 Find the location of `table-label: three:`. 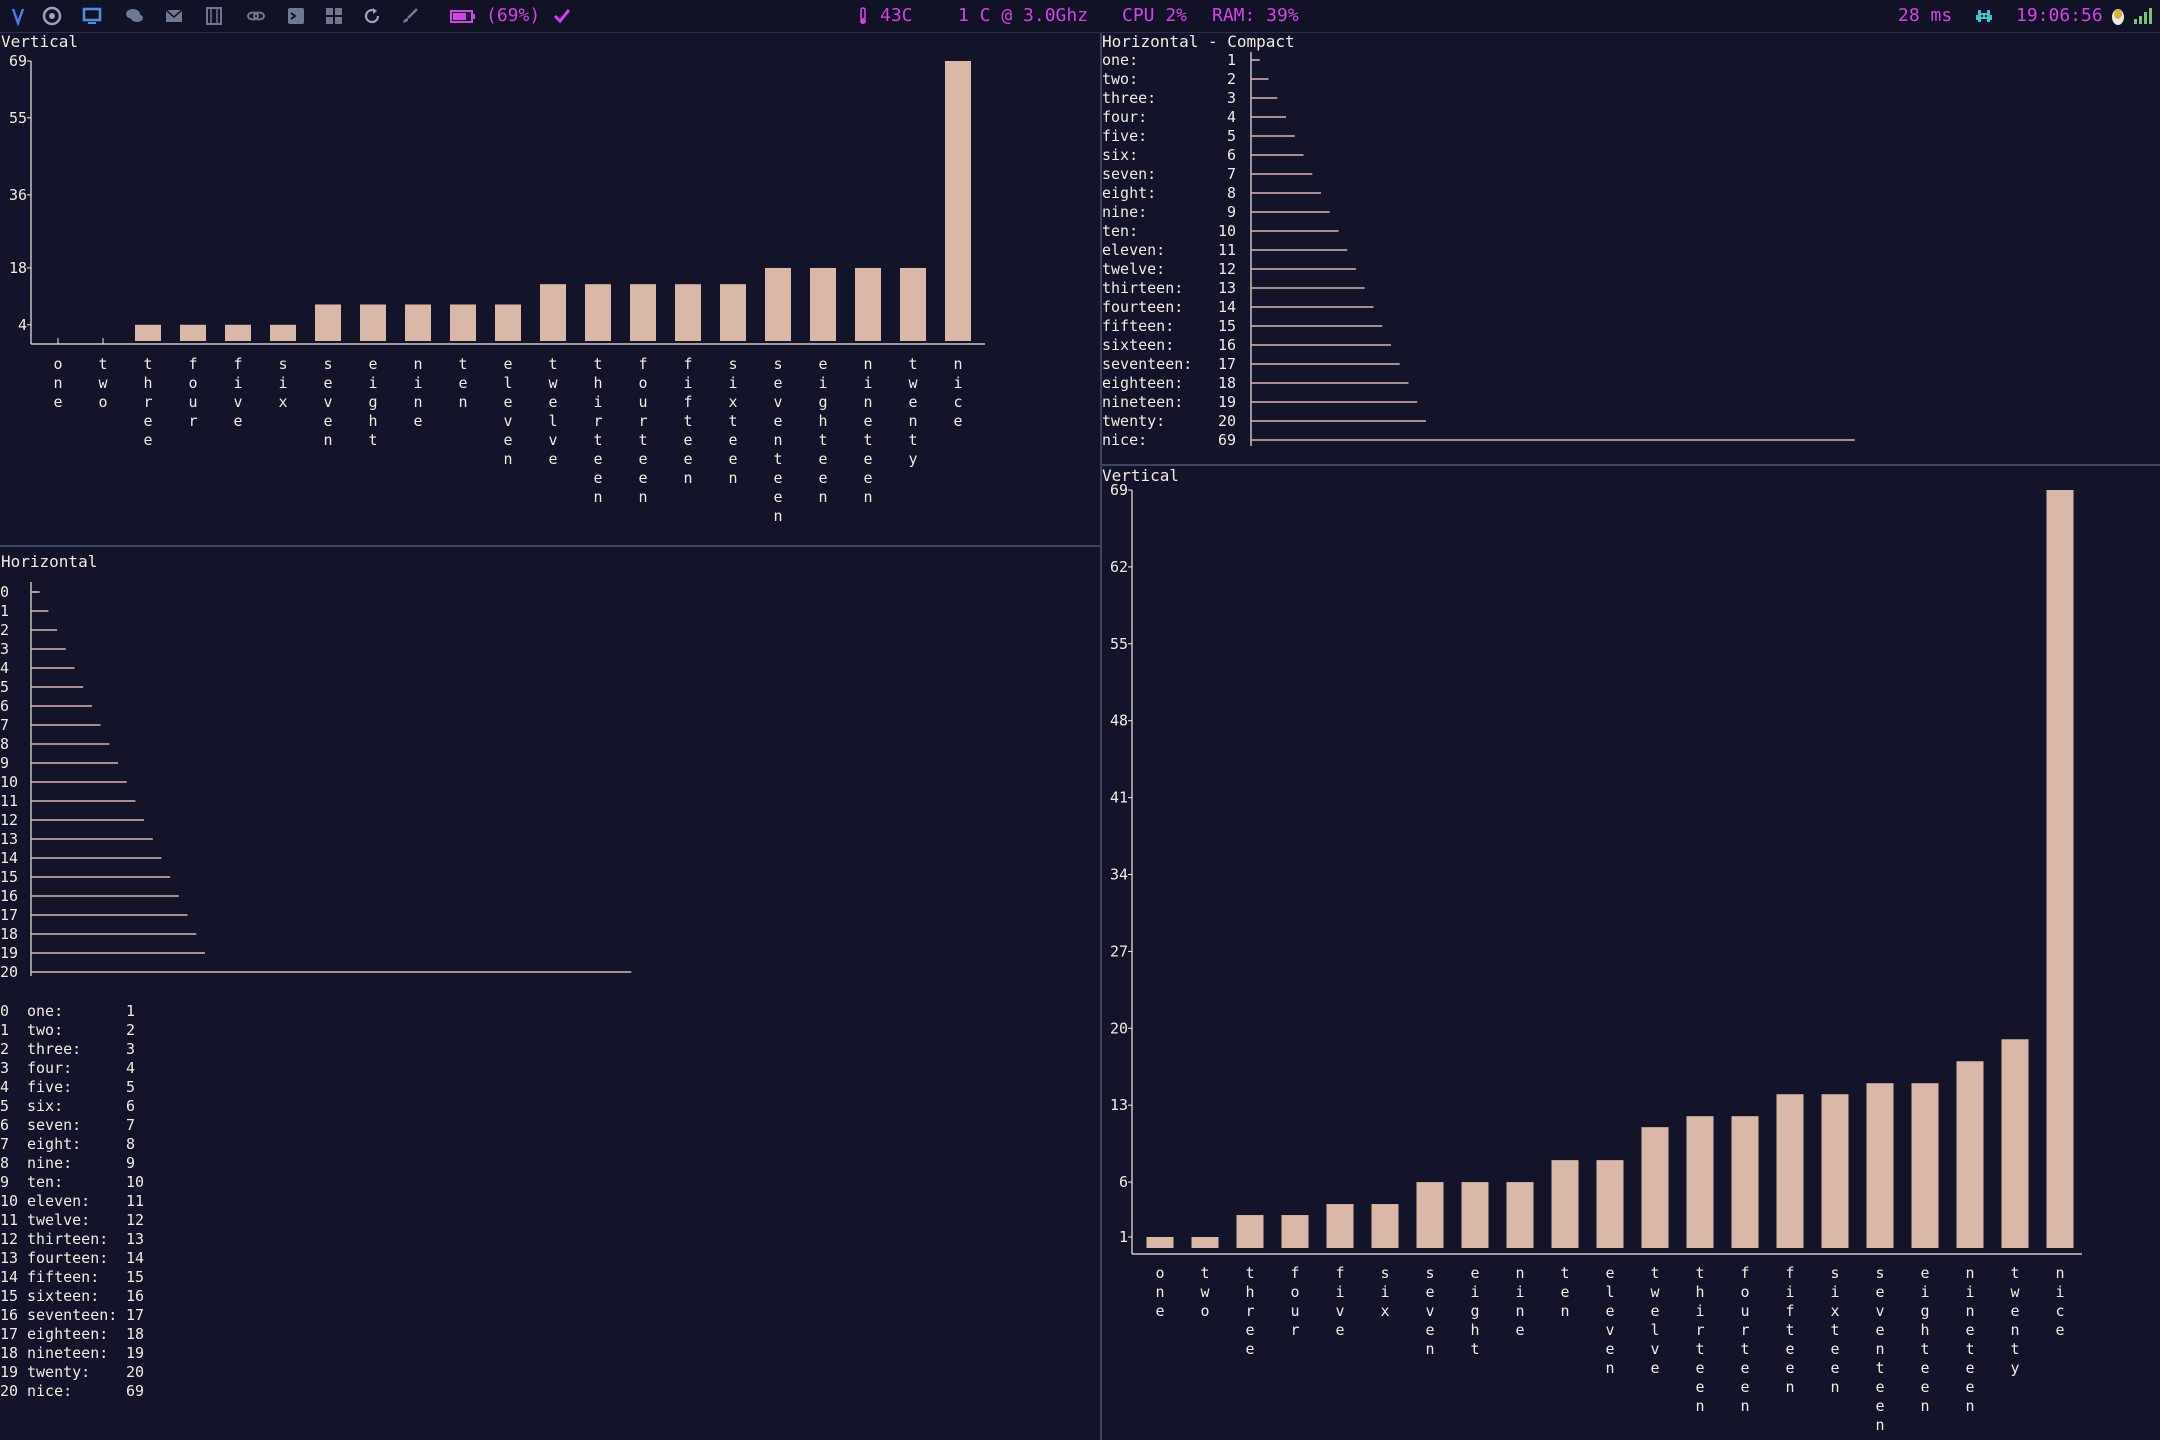

table-label: three: is located at coordinates (54, 1049).